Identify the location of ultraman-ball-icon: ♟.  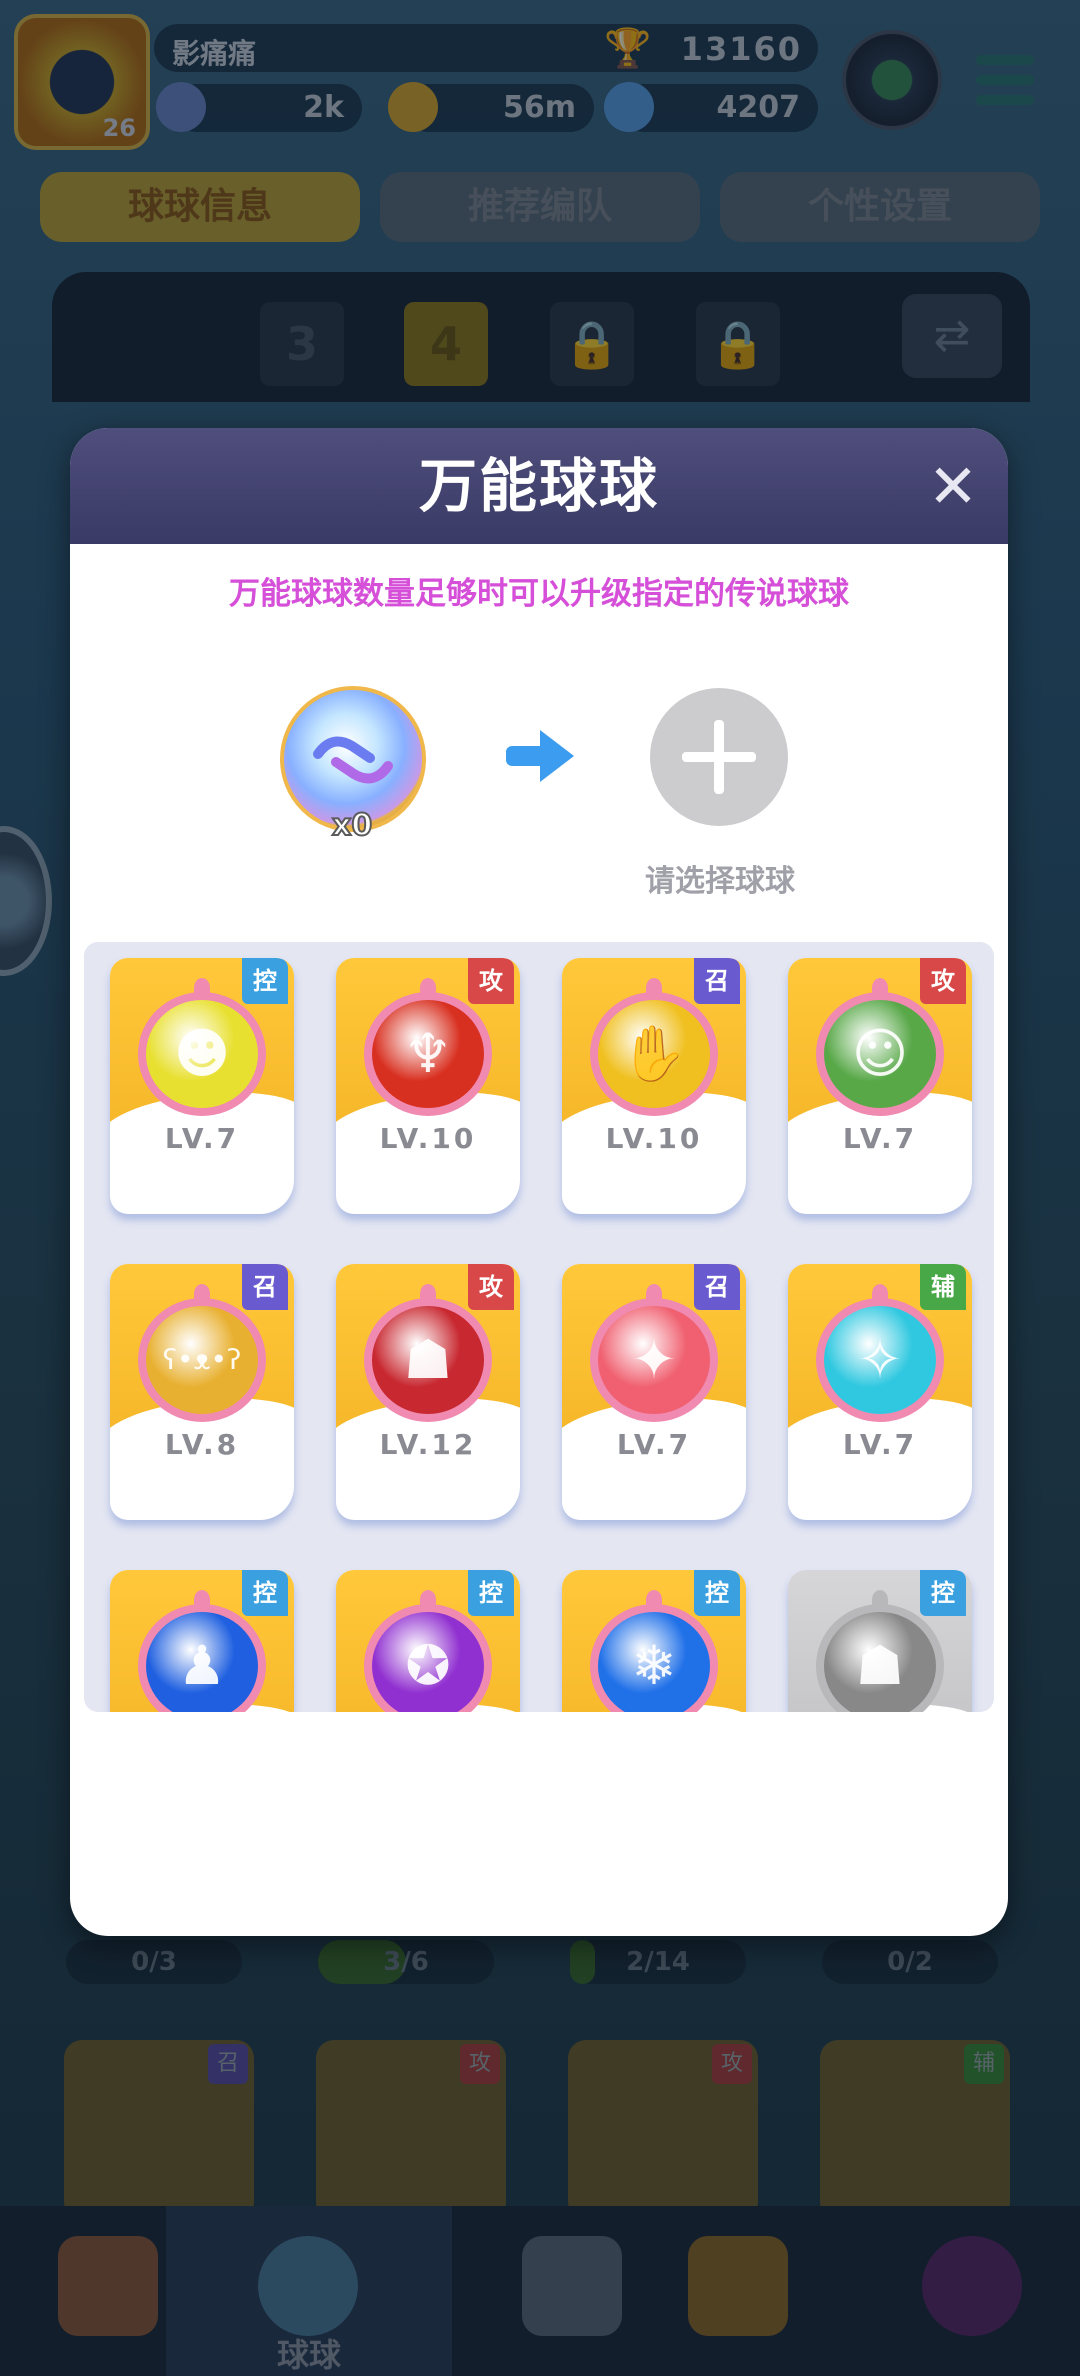
(202, 1662).